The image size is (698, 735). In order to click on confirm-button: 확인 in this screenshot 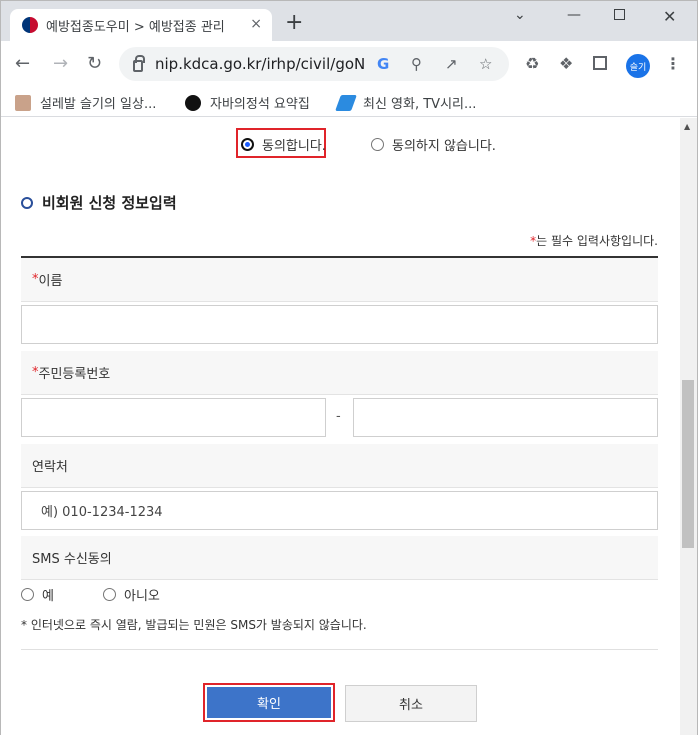, I will do `click(269, 702)`.